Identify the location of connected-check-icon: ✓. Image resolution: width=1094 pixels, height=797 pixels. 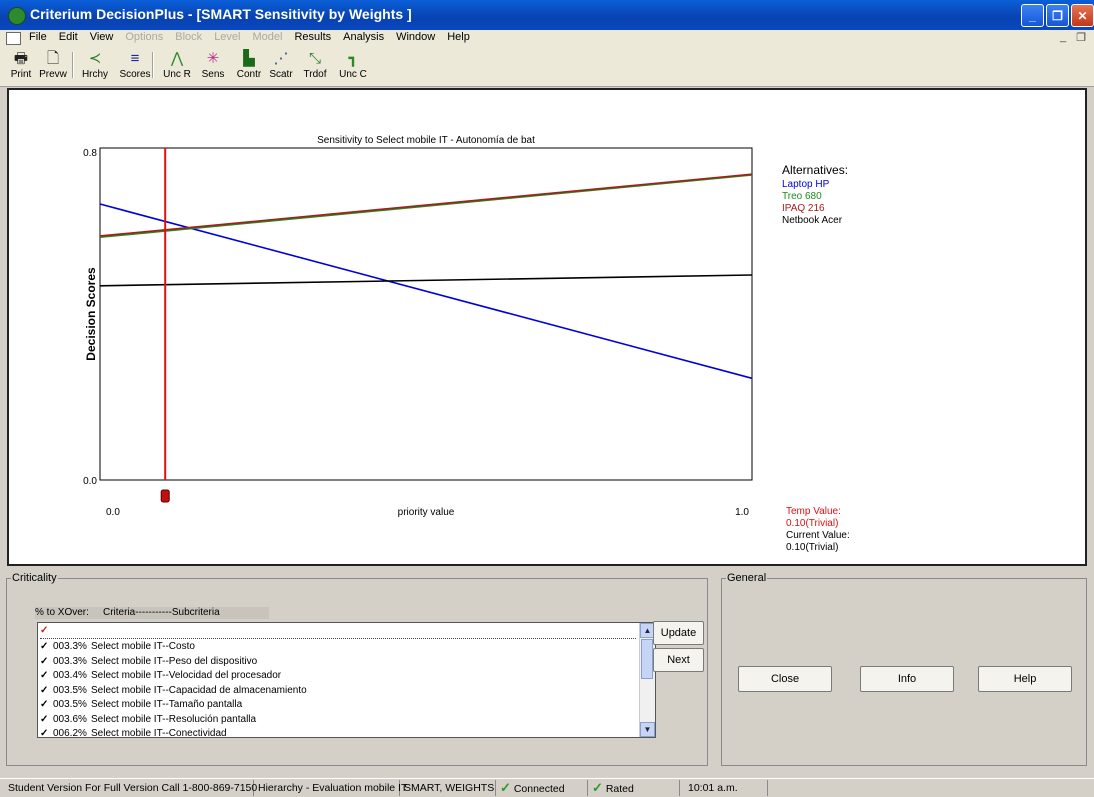
(505, 787).